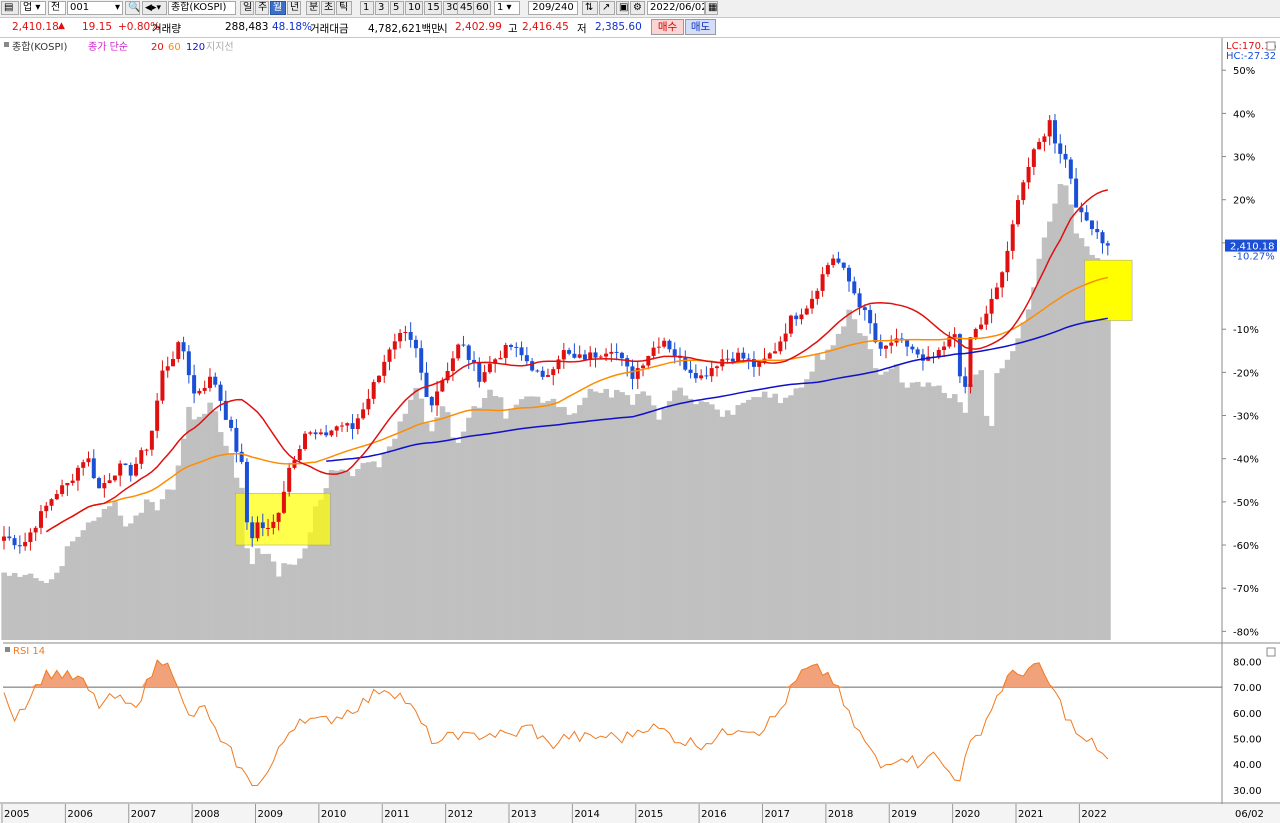 This screenshot has height=823, width=1280. I want to click on interval-15: 15, so click(433, 8).